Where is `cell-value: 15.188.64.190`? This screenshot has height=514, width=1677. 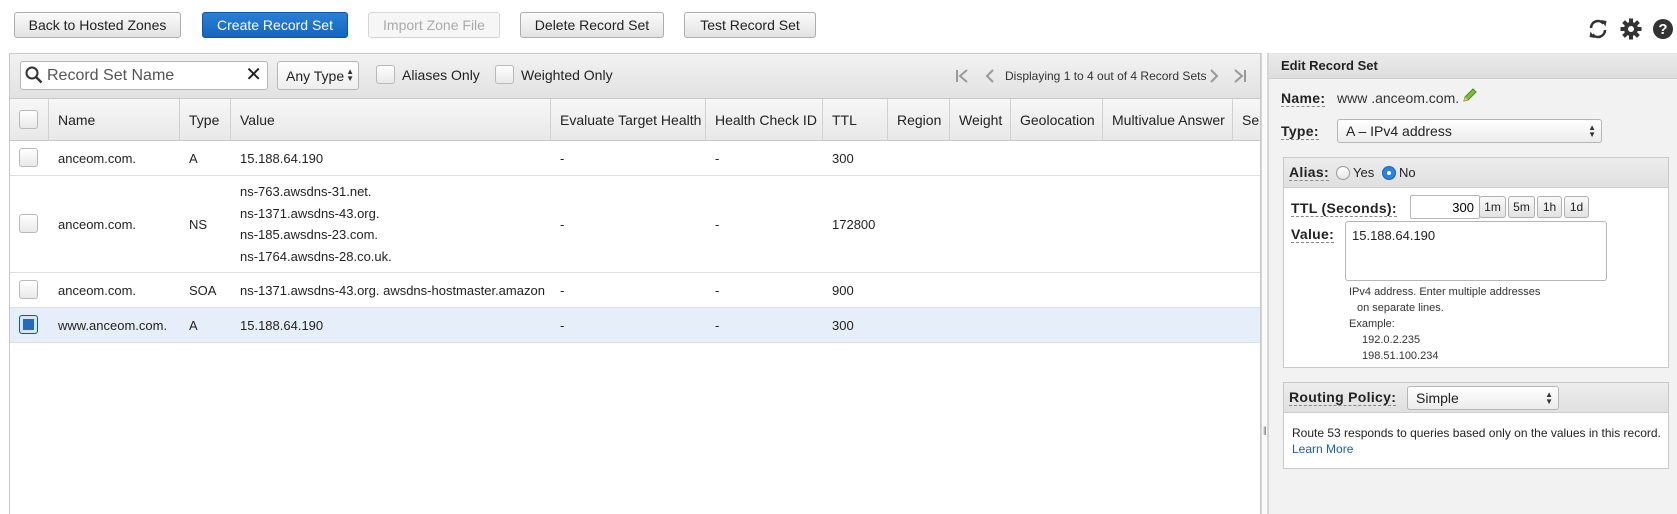
cell-value: 15.188.64.190 is located at coordinates (282, 158).